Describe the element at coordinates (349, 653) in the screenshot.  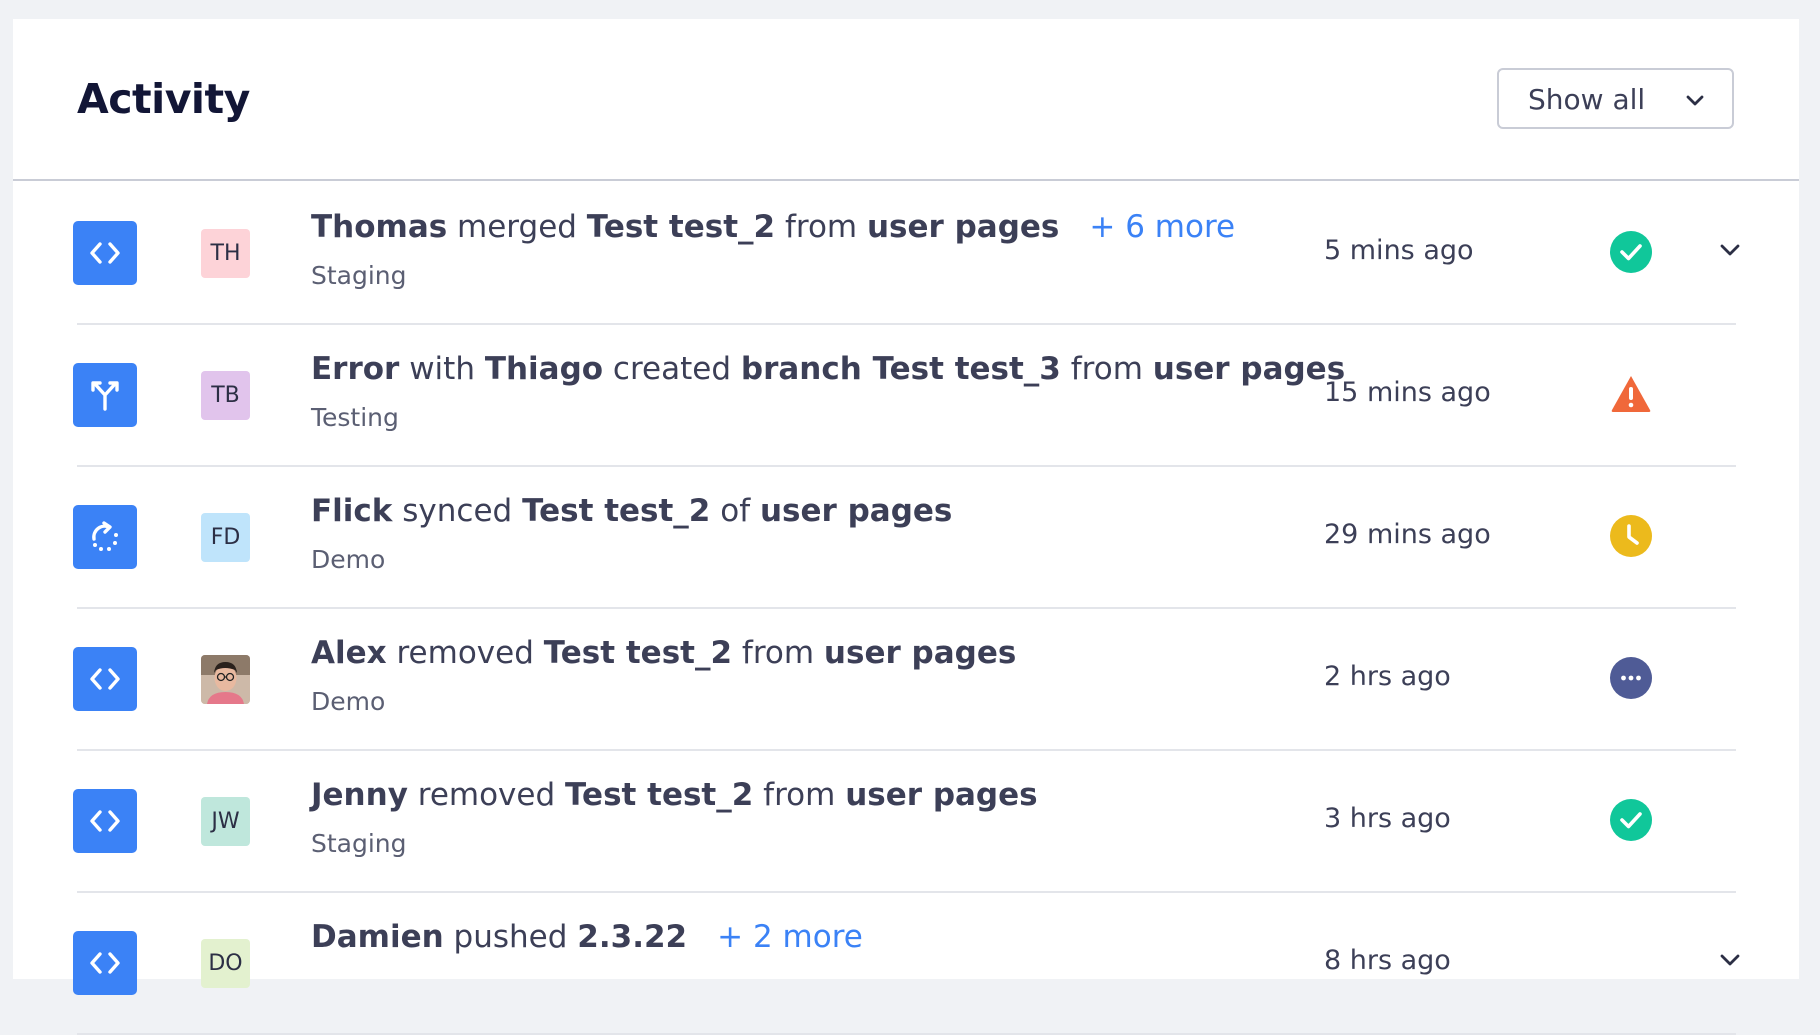
I see `activity-entity: Alex` at that location.